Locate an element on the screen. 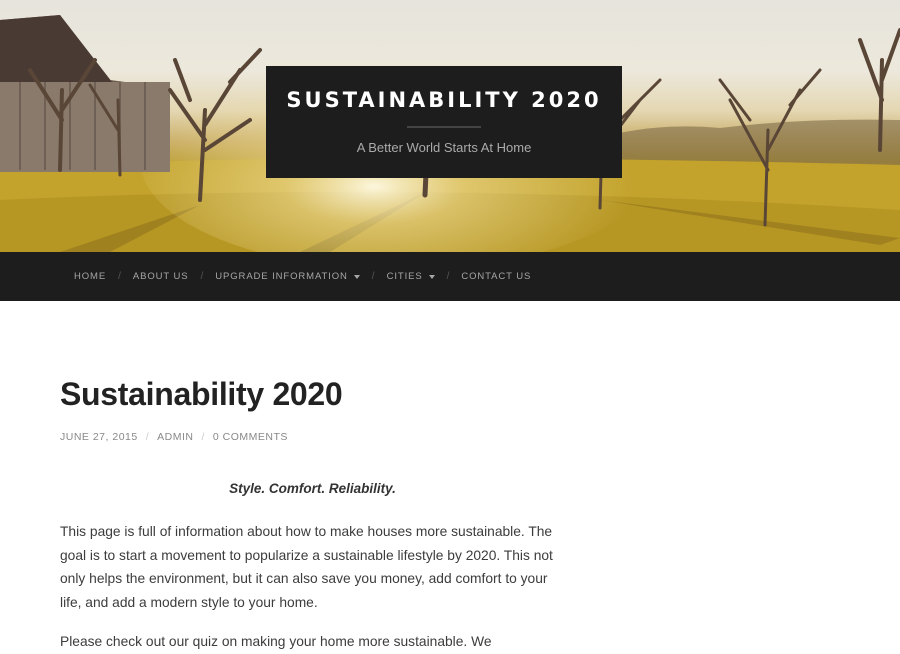 The image size is (900, 654). nav-item-label: HOME is located at coordinates (90, 276).